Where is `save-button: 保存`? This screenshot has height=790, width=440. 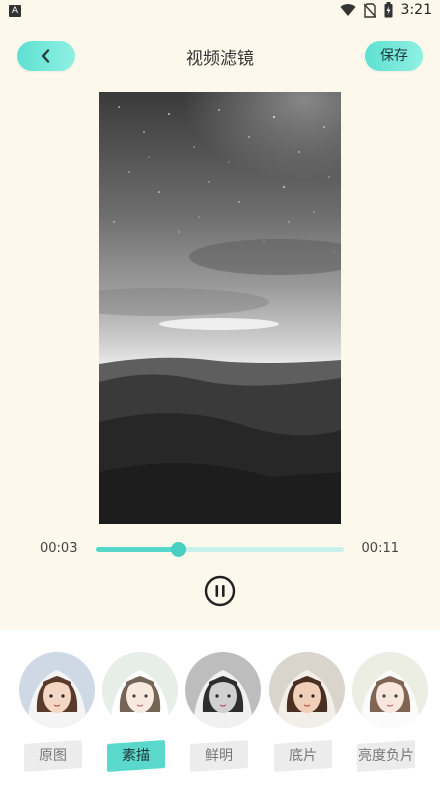
save-button: 保存 is located at coordinates (394, 56).